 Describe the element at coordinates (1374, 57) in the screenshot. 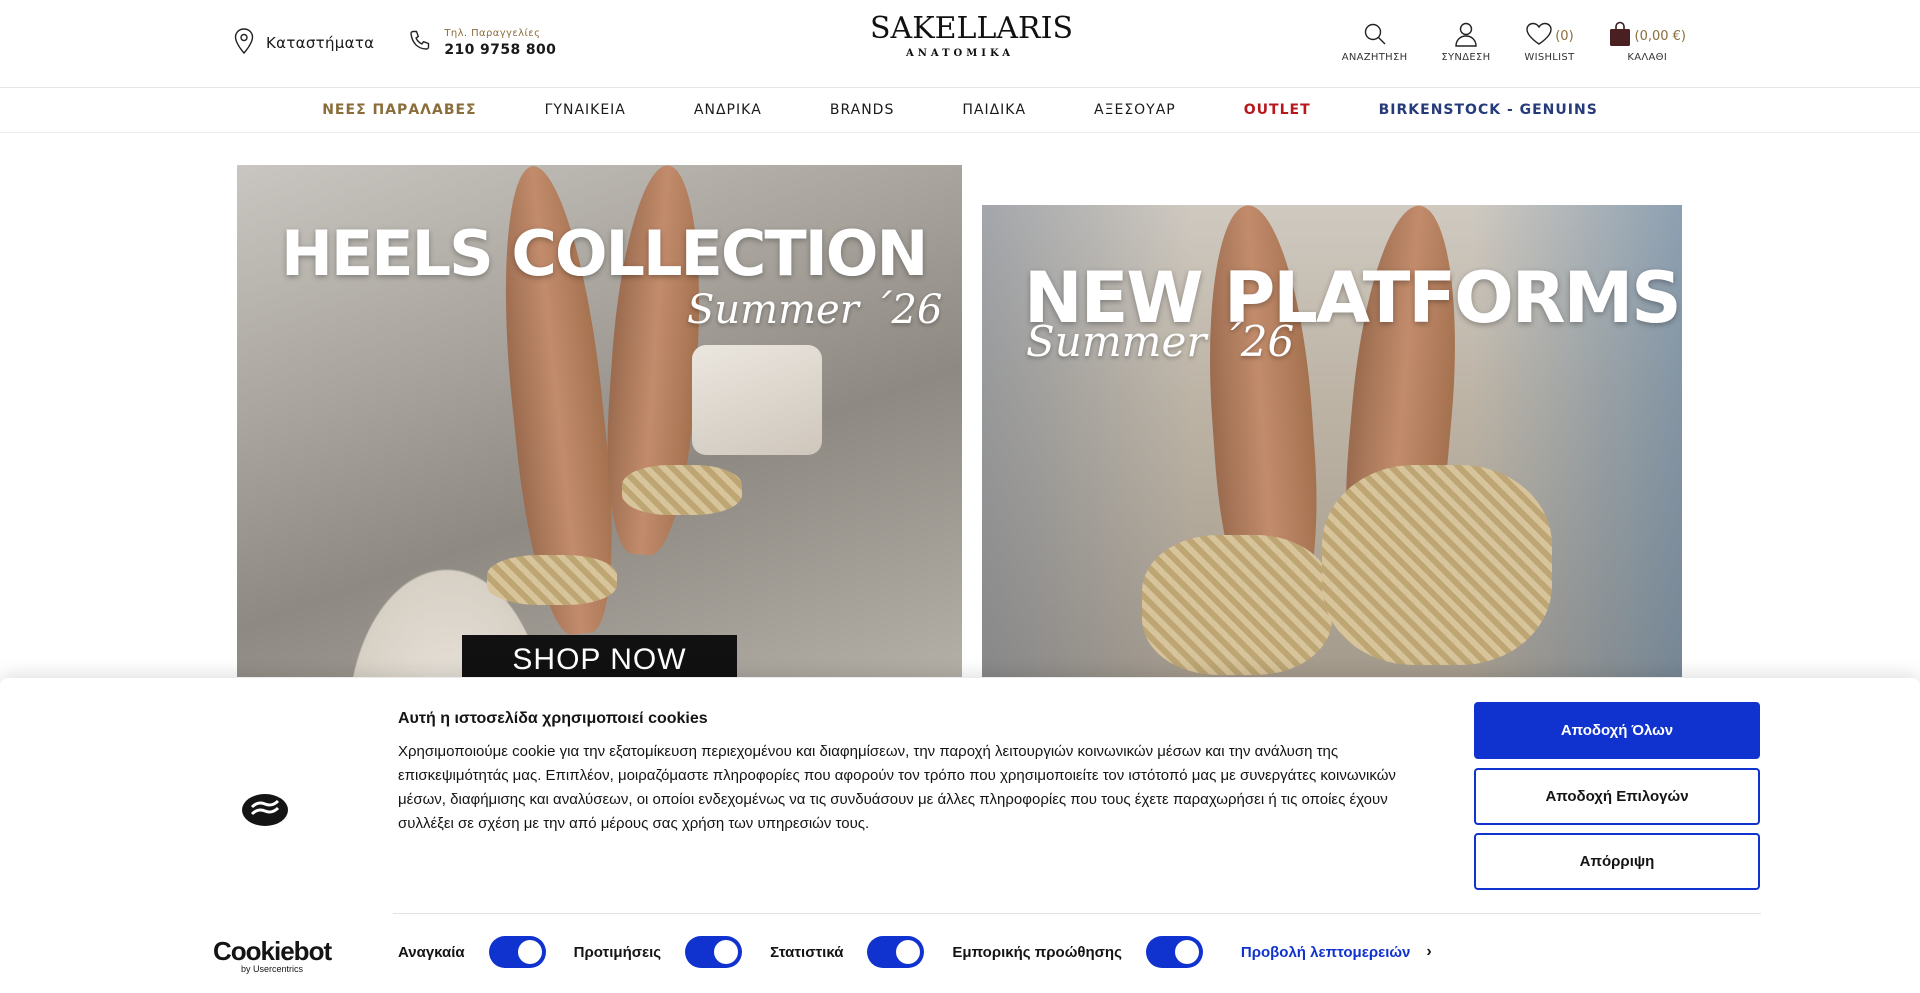

I see `search-caption: ΑΝΑΖΗΤΗΣΗ` at that location.